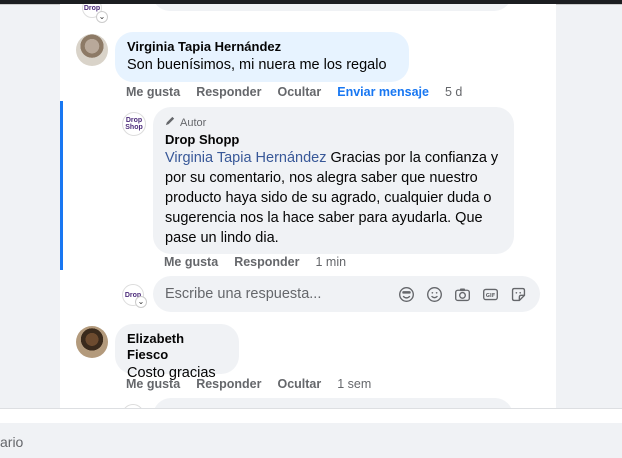 The image size is (622, 458). I want to click on comment-author: Elizabeth Fiesco, so click(177, 347).